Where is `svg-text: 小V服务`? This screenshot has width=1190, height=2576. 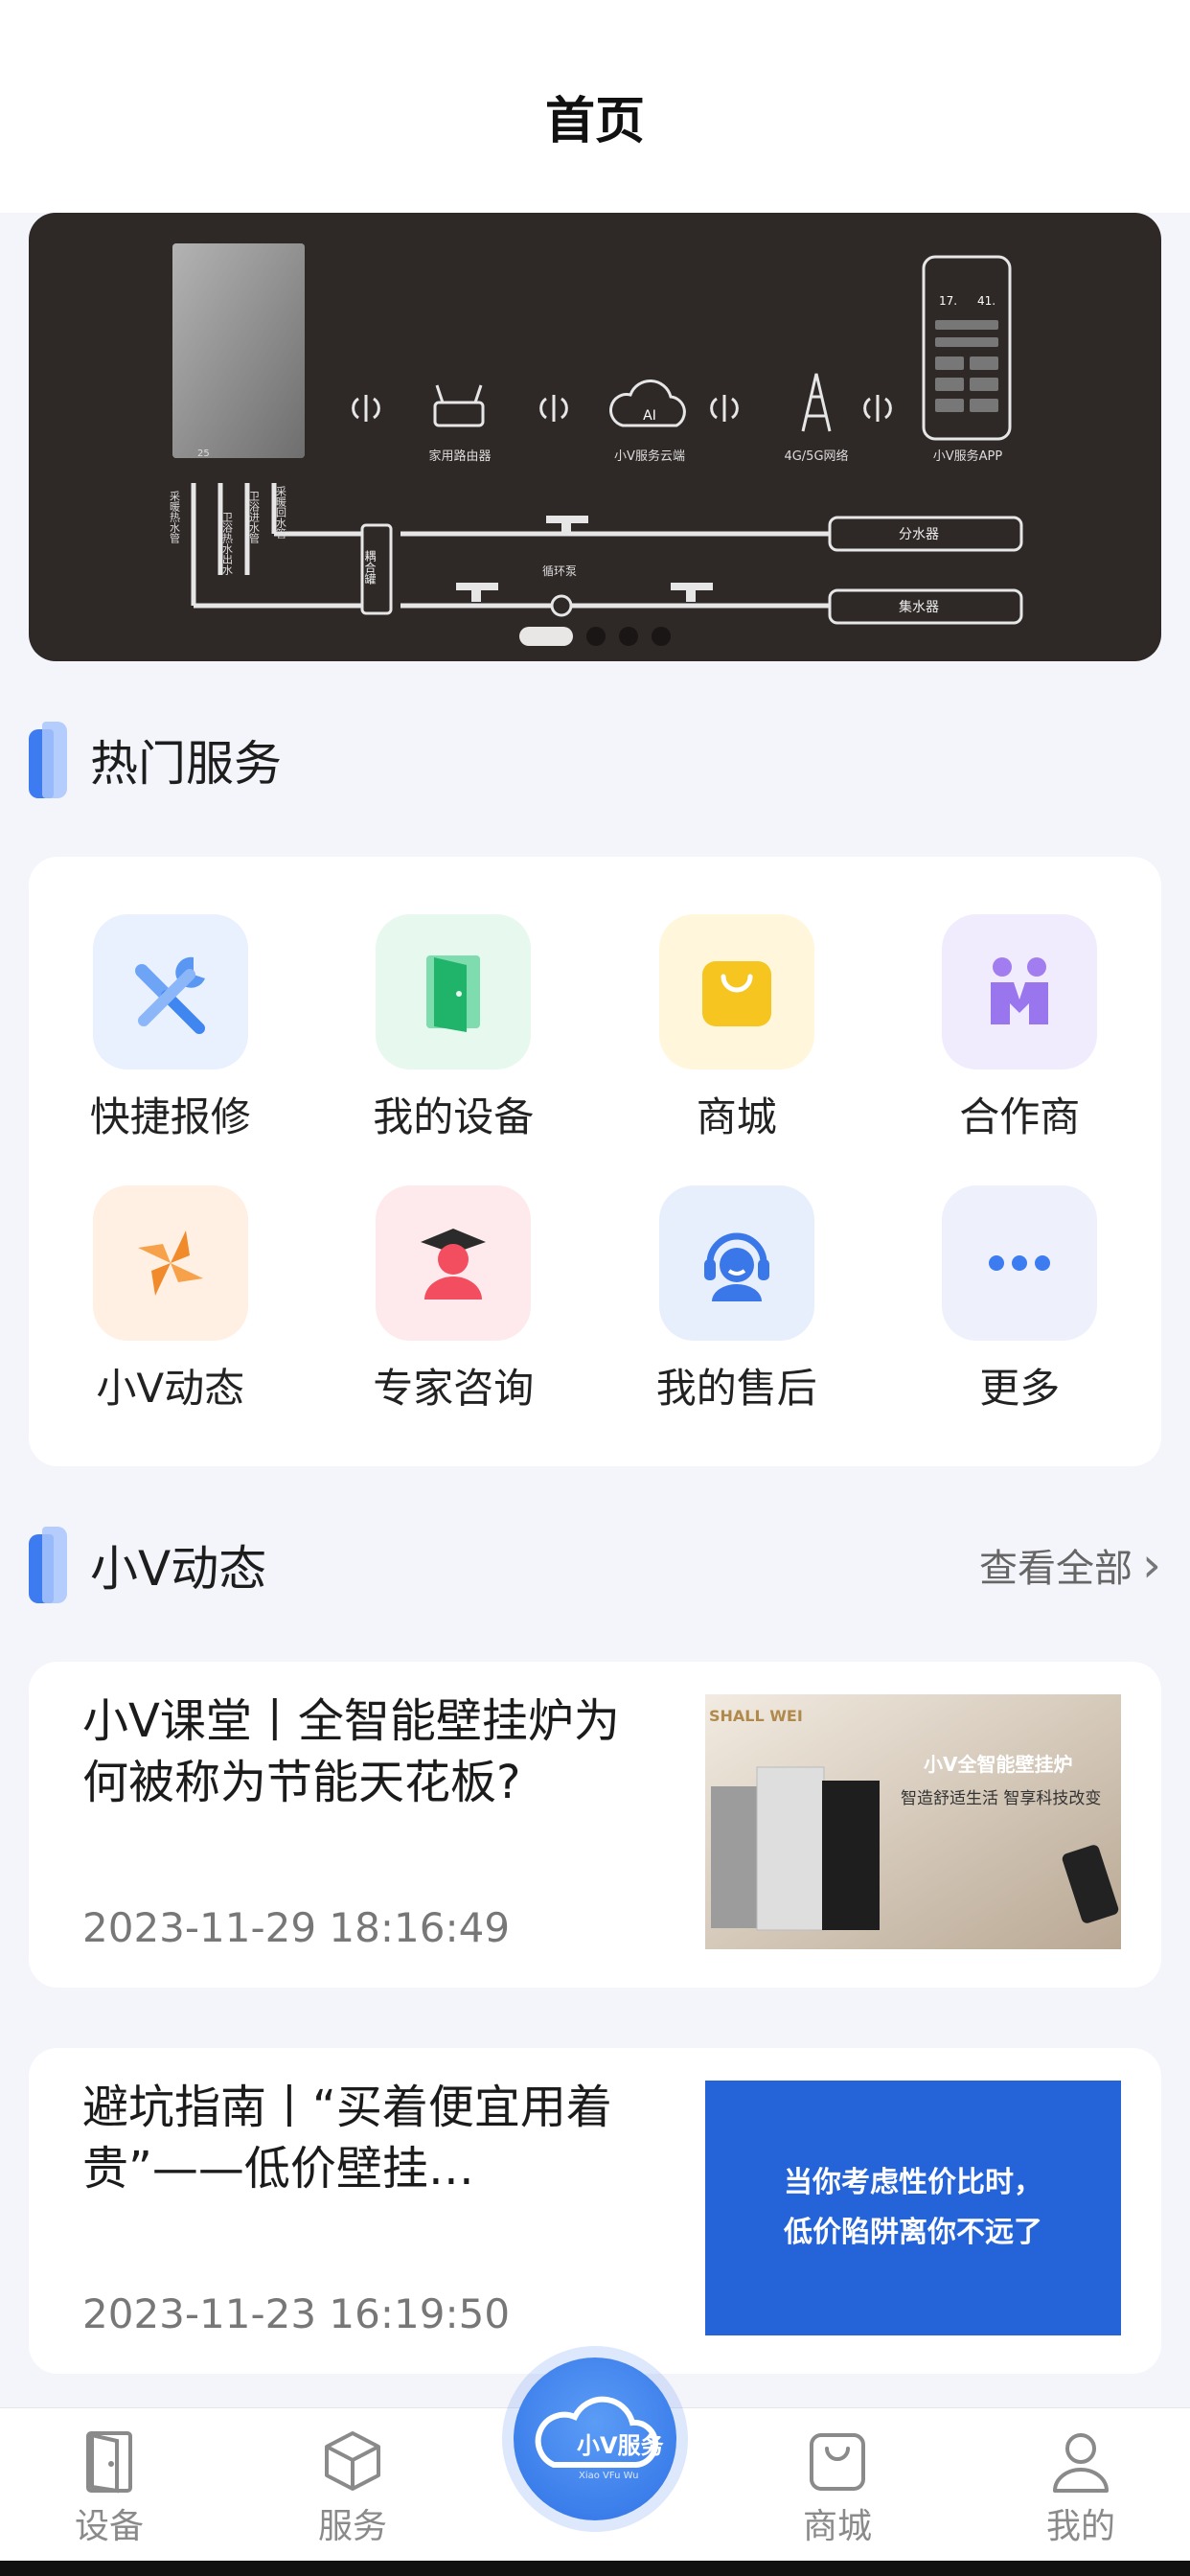
svg-text: 小V服务 is located at coordinates (621, 2445).